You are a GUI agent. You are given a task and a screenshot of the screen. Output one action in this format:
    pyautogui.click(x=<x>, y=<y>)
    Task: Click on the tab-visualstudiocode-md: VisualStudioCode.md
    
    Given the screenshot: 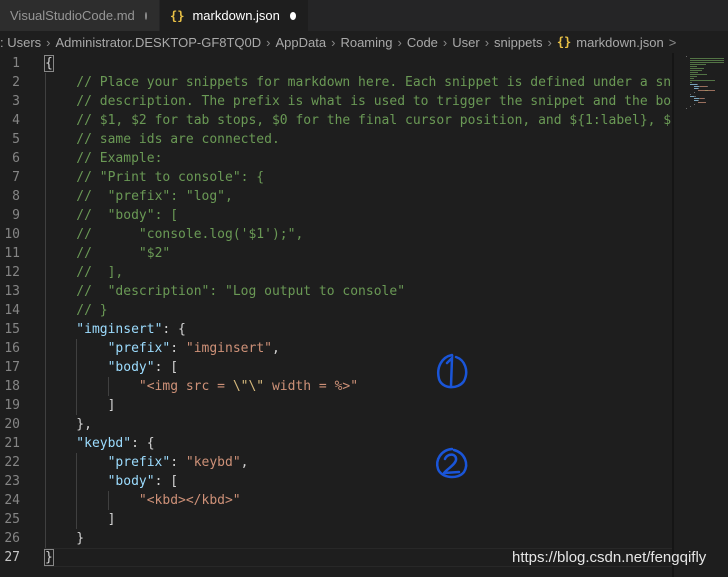 What is the action you would take?
    pyautogui.click(x=80, y=15)
    